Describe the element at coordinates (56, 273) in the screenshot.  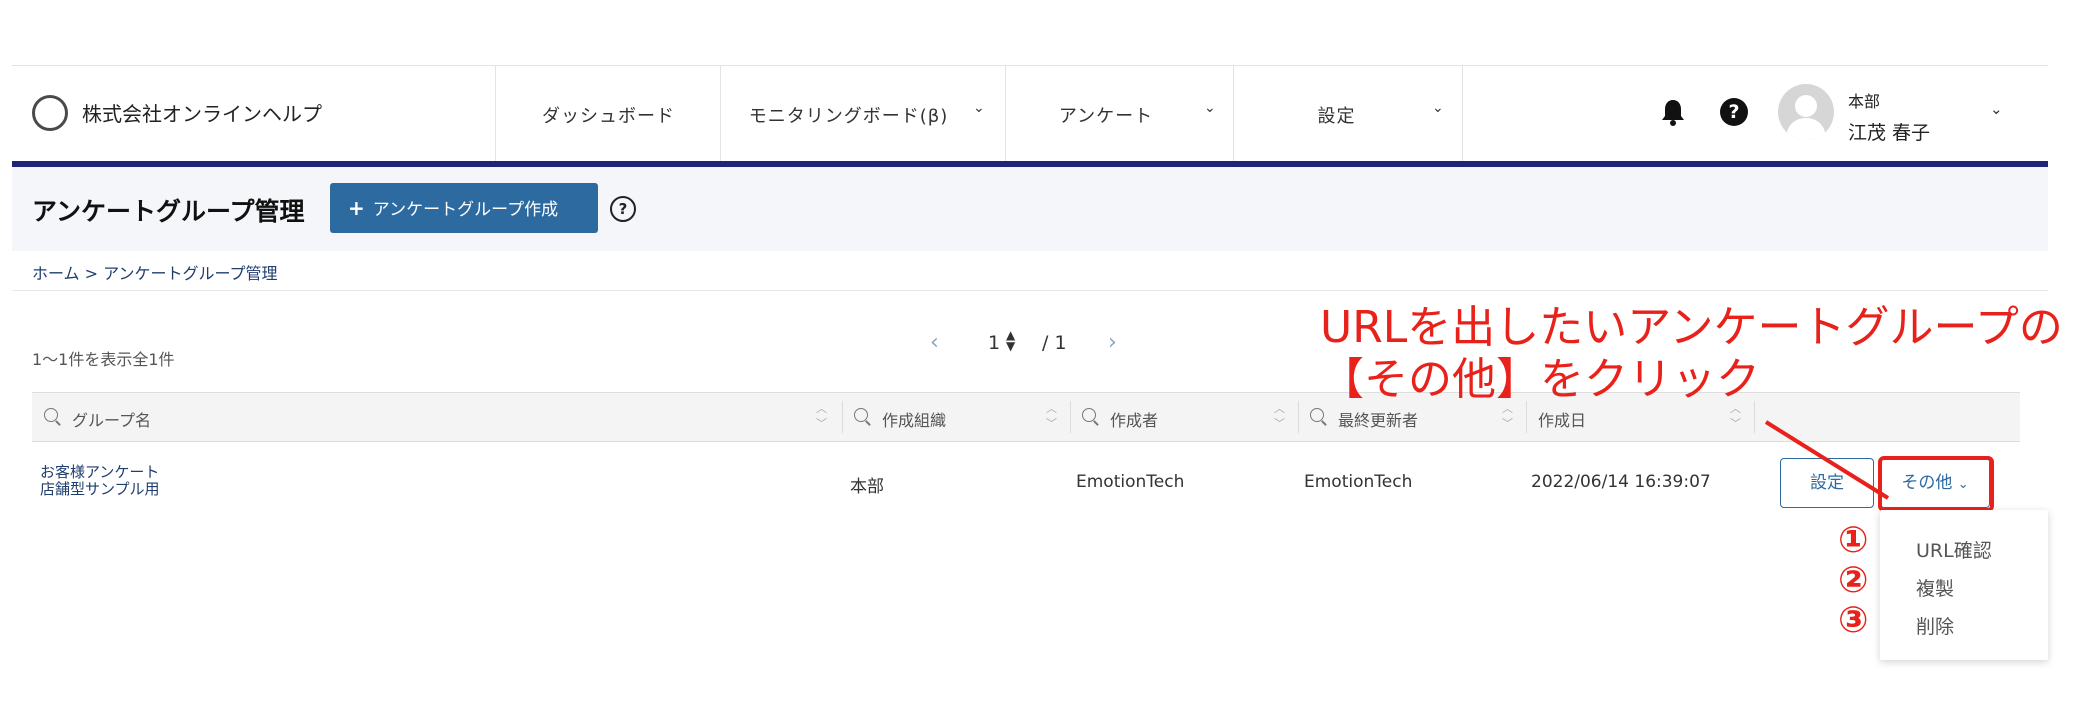
I see `breadcrumb-home: ホーム` at that location.